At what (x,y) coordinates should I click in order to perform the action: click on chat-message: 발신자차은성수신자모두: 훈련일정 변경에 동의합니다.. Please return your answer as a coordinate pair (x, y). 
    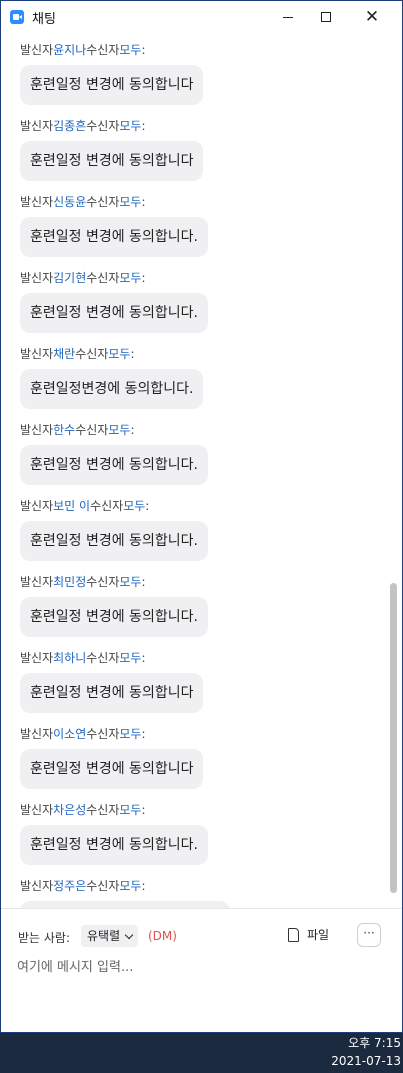
    Looking at the image, I should click on (114, 833).